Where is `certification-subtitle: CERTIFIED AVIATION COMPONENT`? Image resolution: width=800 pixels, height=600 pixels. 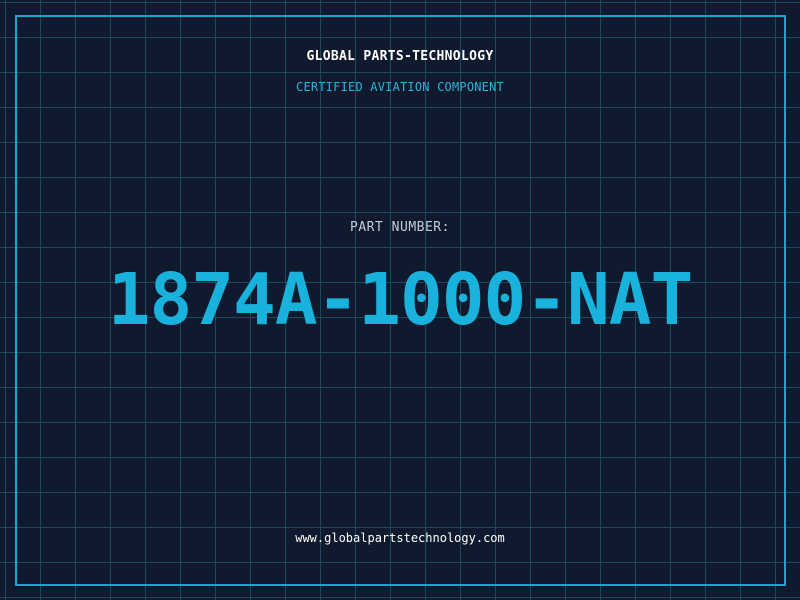
certification-subtitle: CERTIFIED AVIATION COMPONENT is located at coordinates (400, 87).